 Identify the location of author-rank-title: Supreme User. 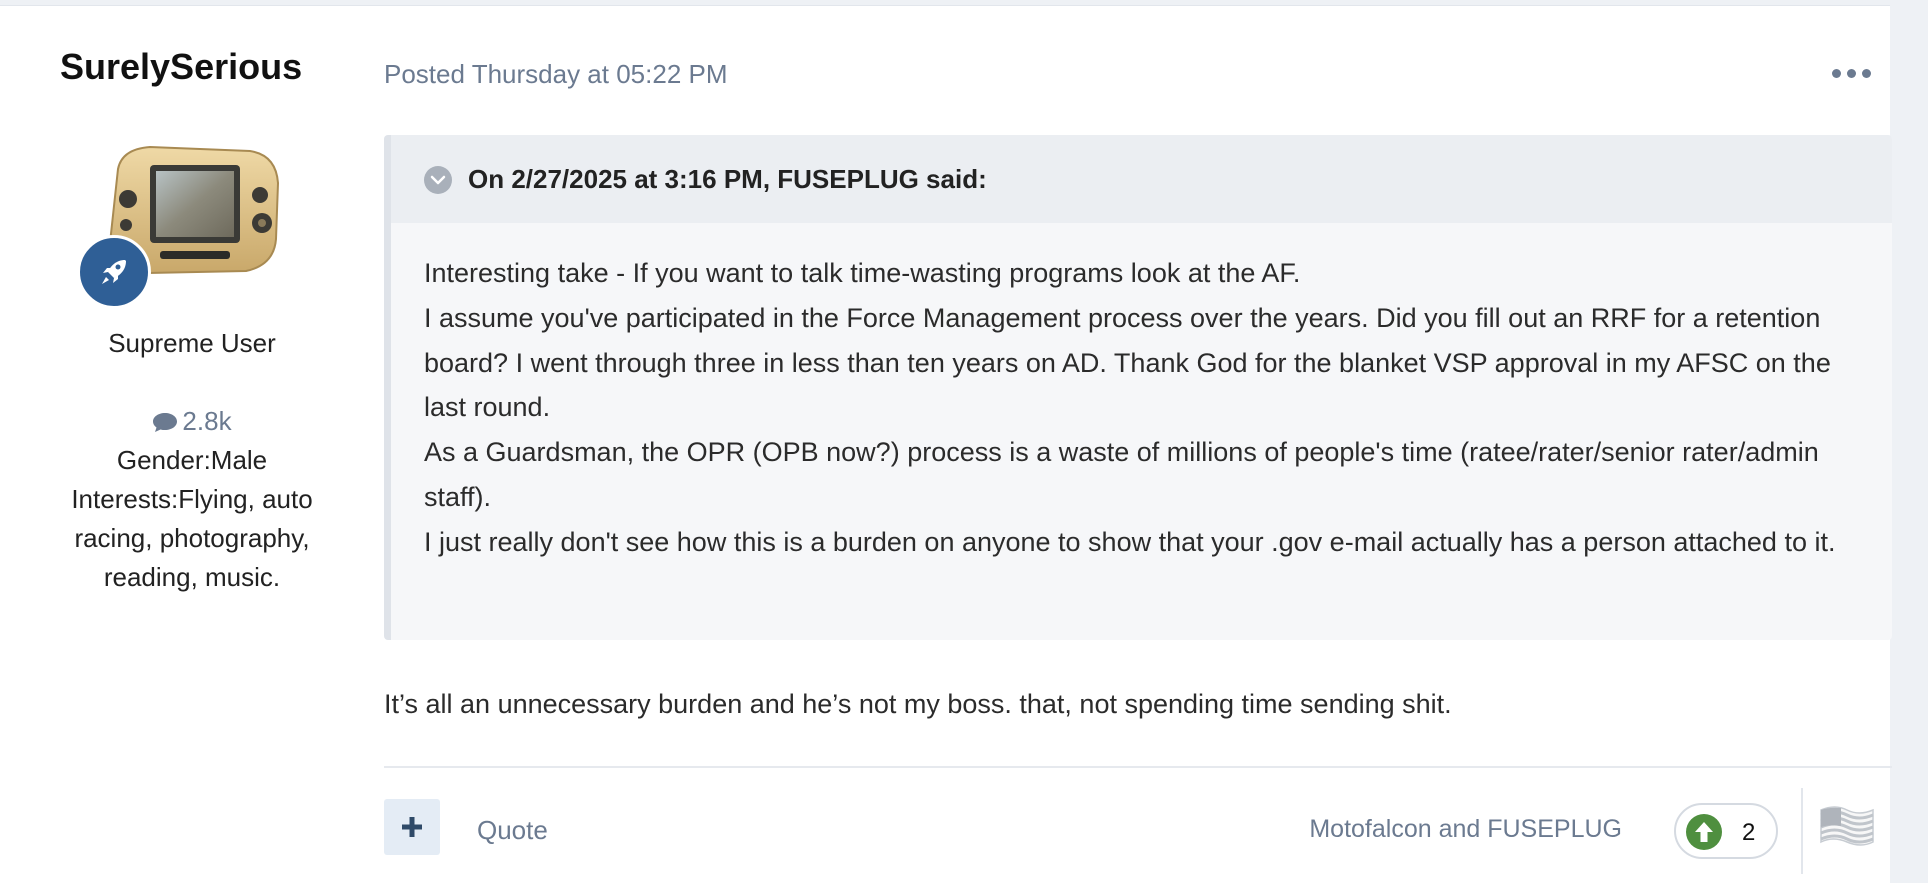
(192, 343).